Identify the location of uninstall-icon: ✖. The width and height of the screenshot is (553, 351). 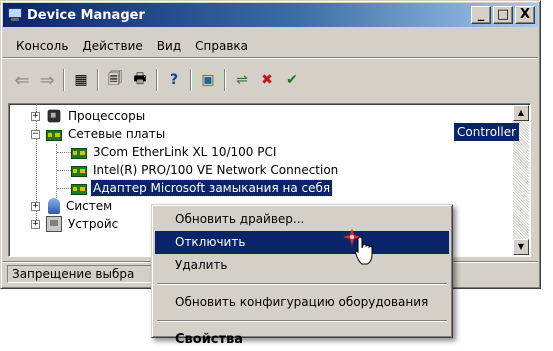
(267, 80).